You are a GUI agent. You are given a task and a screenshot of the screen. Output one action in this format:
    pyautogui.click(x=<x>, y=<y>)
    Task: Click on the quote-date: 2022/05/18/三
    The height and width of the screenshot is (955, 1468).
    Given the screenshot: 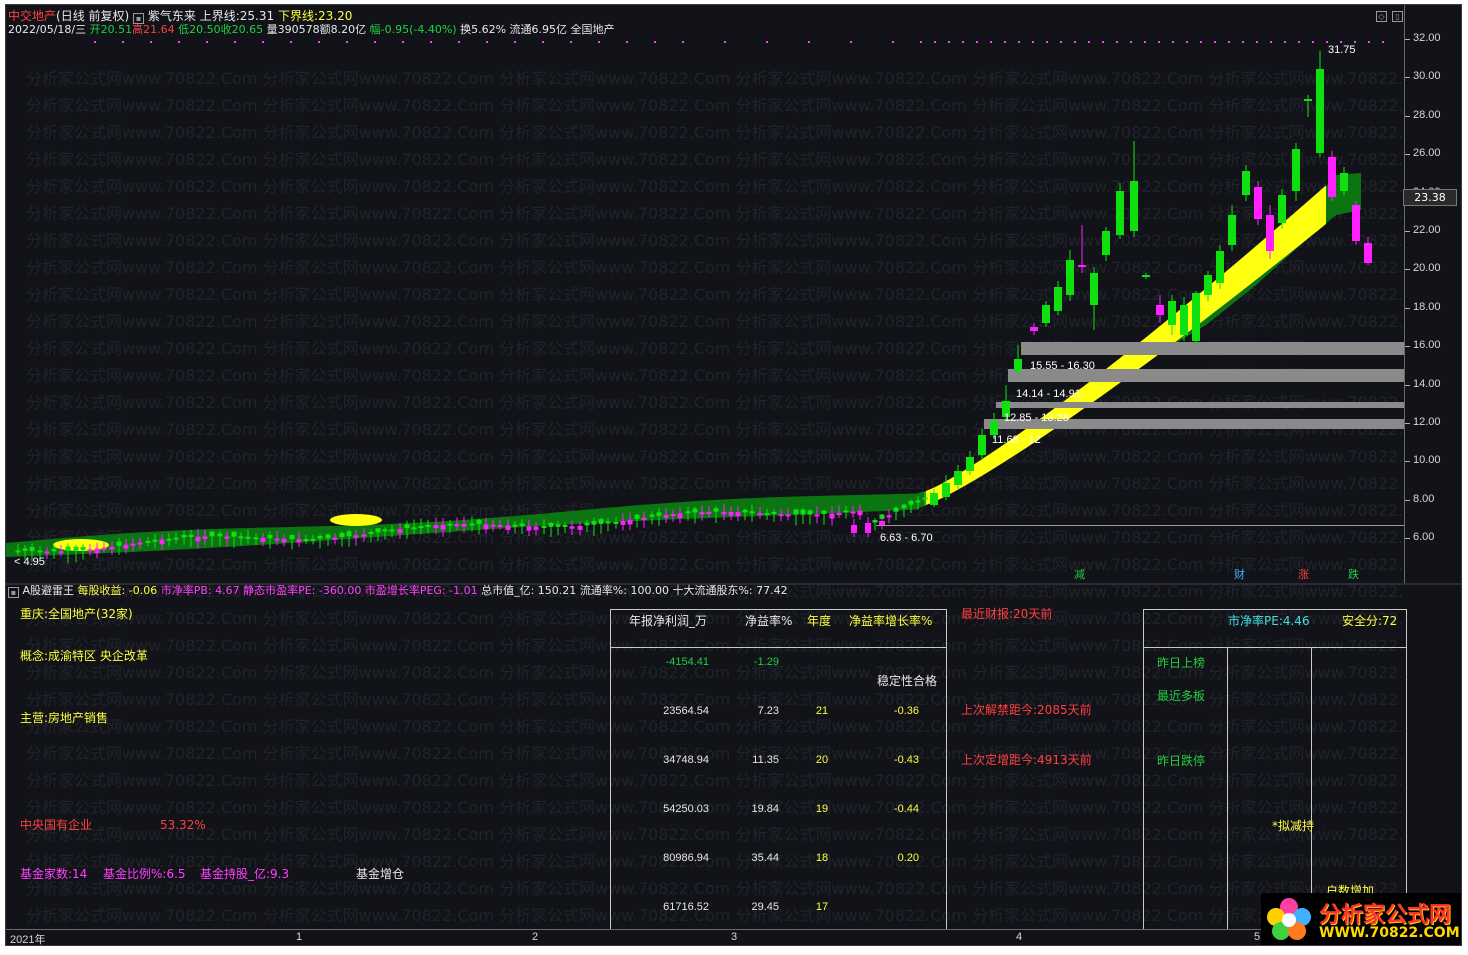 What is the action you would take?
    pyautogui.click(x=47, y=29)
    